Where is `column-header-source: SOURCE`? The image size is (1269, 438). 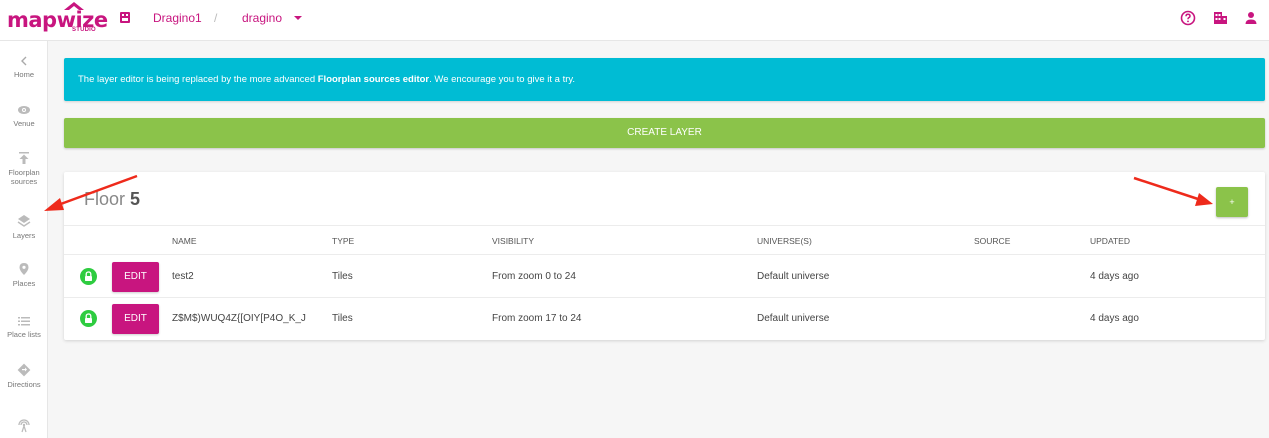
column-header-source: SOURCE is located at coordinates (992, 241).